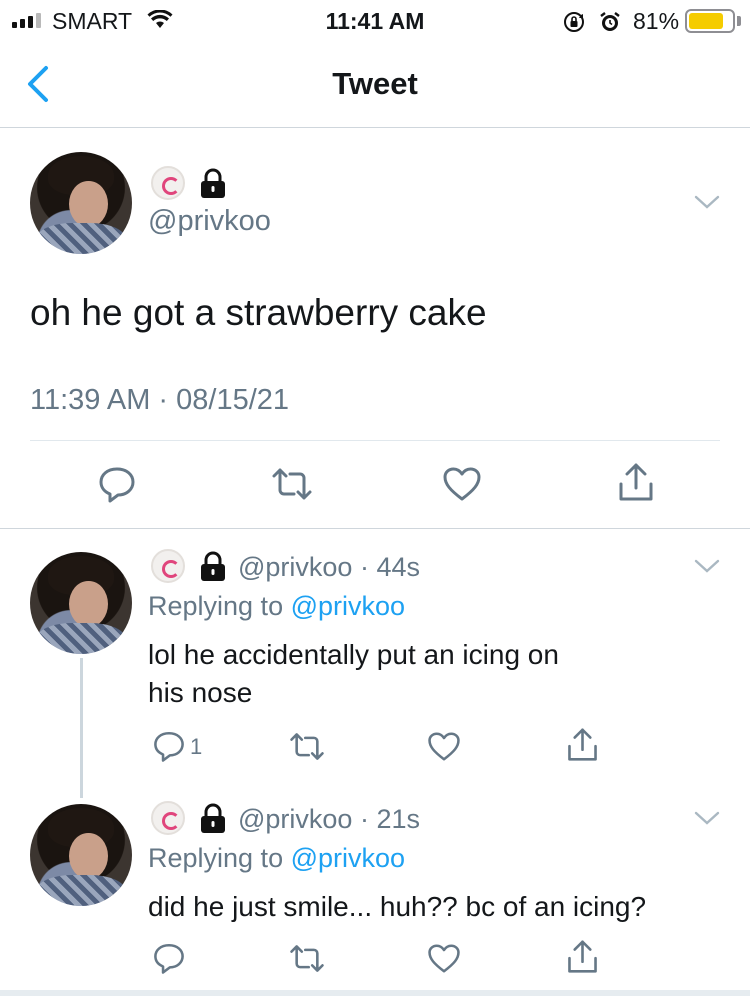  Describe the element at coordinates (375, 21) in the screenshot. I see `status-bar: SMART 11:41 AM 81%` at that location.